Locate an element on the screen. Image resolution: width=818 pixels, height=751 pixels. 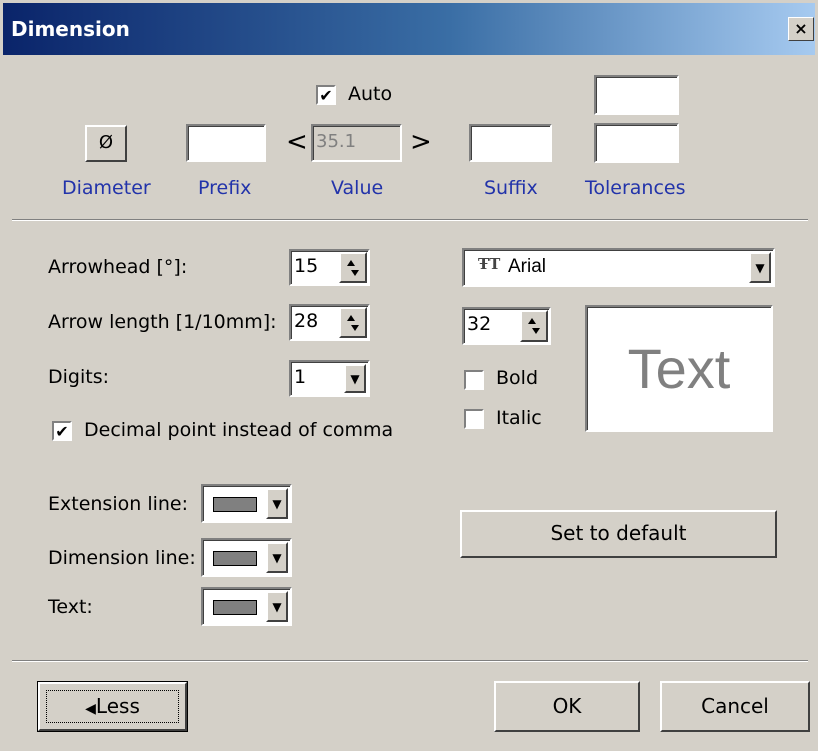
arrowhead-spinbox: 15 is located at coordinates (329, 267).